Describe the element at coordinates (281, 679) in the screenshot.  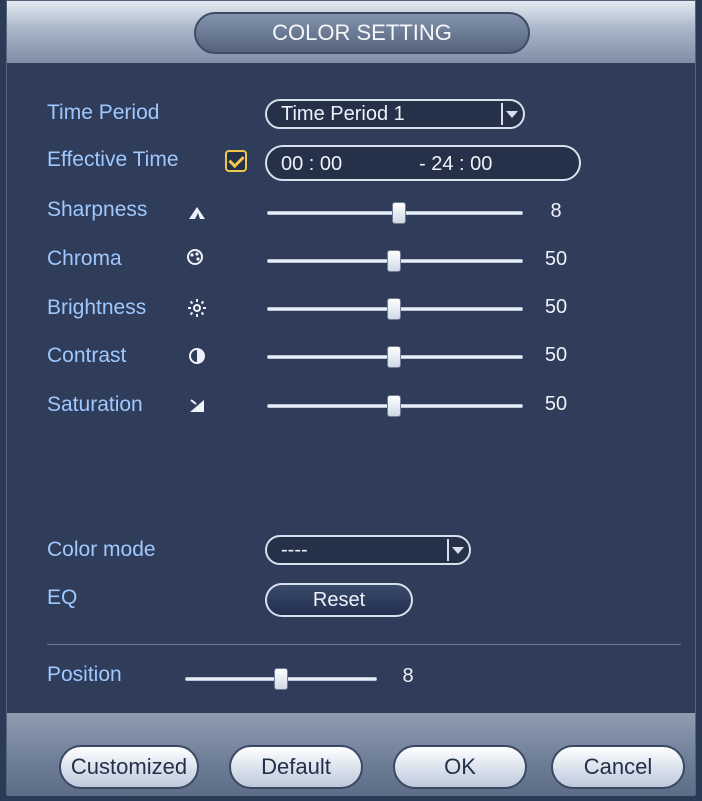
I see `position-slider-handle` at that location.